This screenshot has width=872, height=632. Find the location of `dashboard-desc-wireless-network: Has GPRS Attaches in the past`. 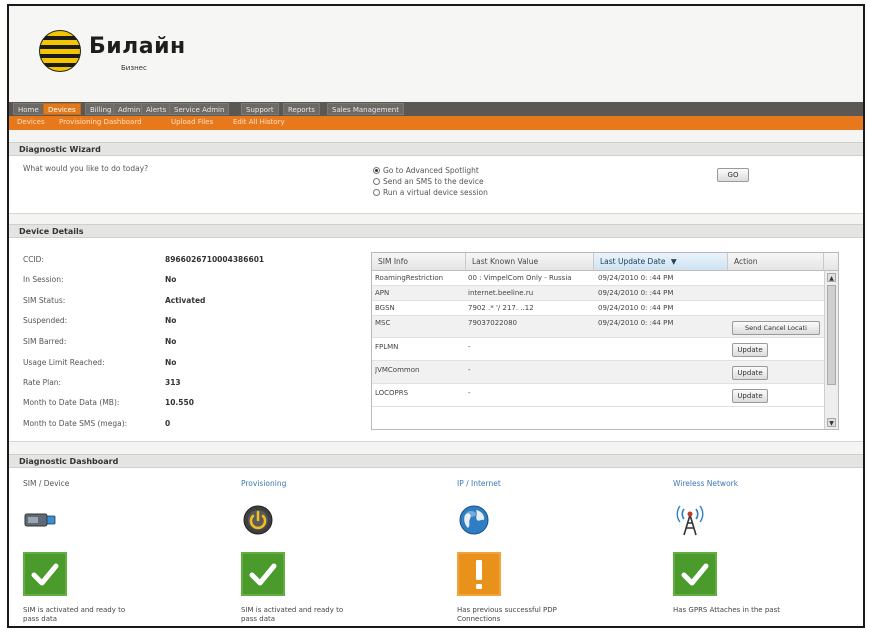

dashboard-desc-wireless-network: Has GPRS Attaches in the past is located at coordinates (726, 610).